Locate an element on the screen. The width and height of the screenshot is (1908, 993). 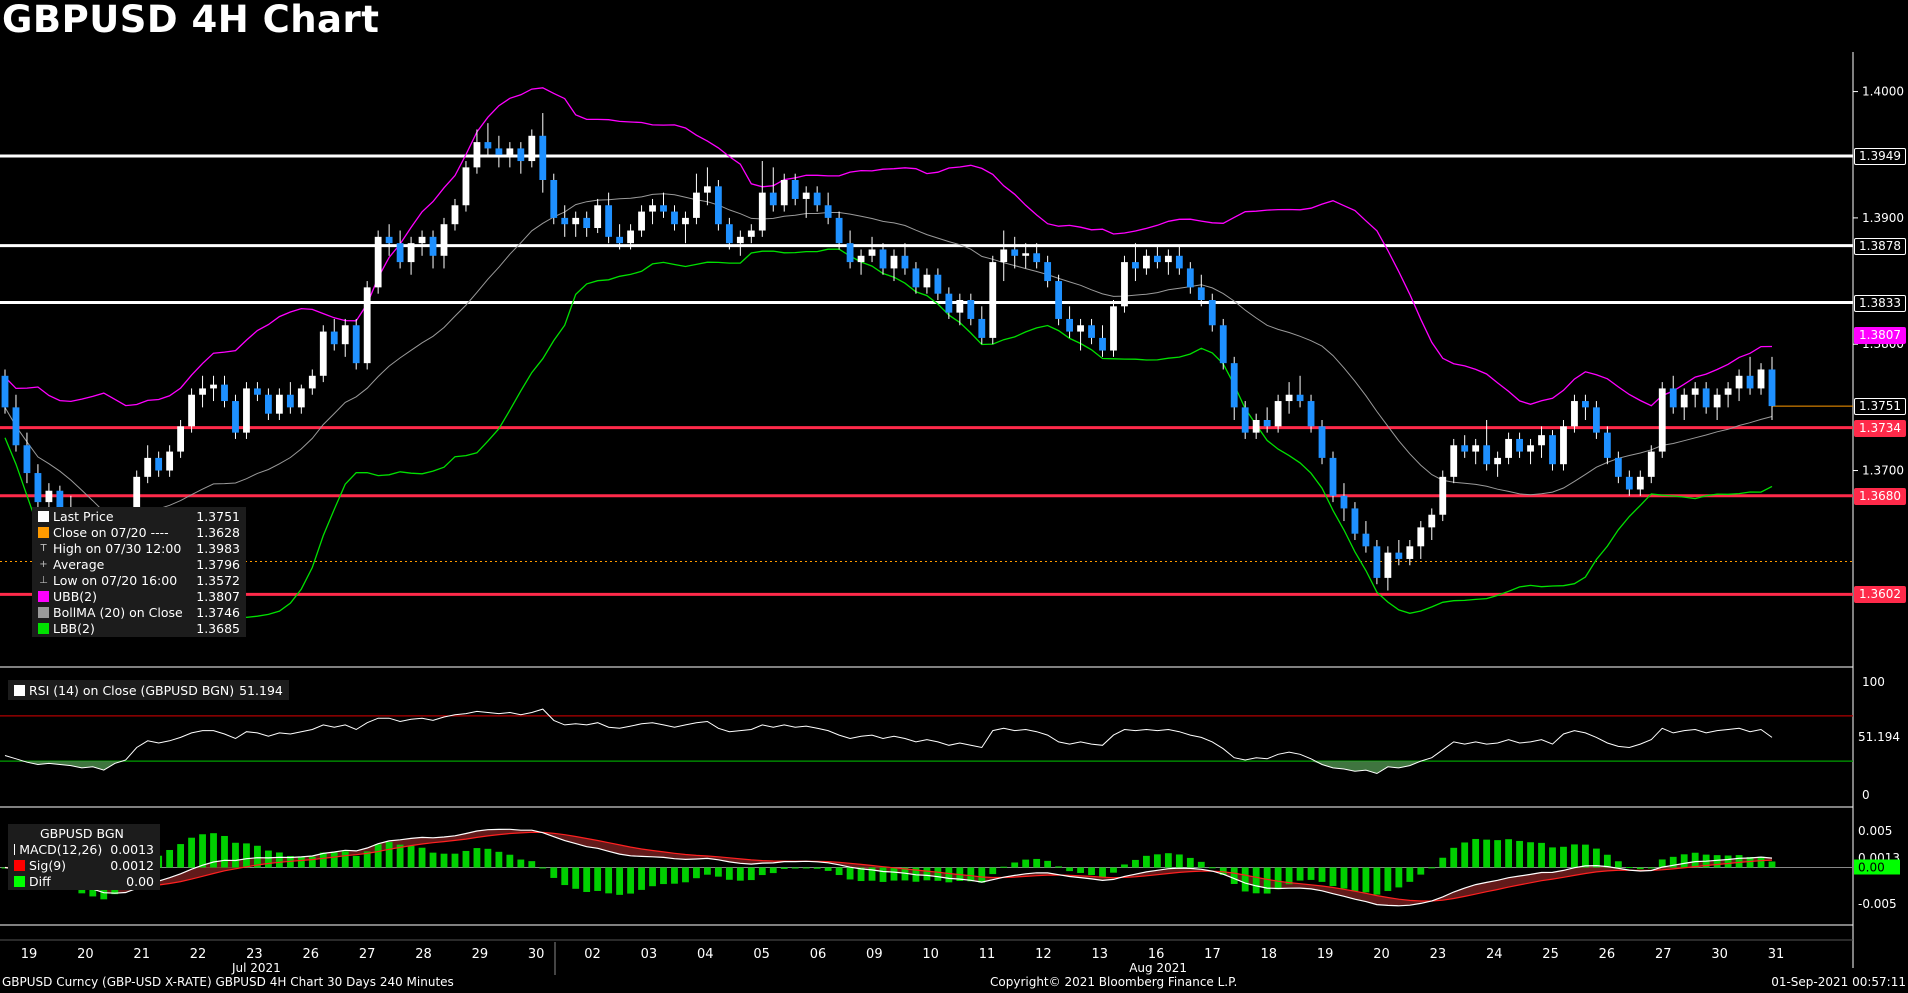
footer-timestamp: 01-Sep-2021 00:57:11 is located at coordinates (1838, 982).